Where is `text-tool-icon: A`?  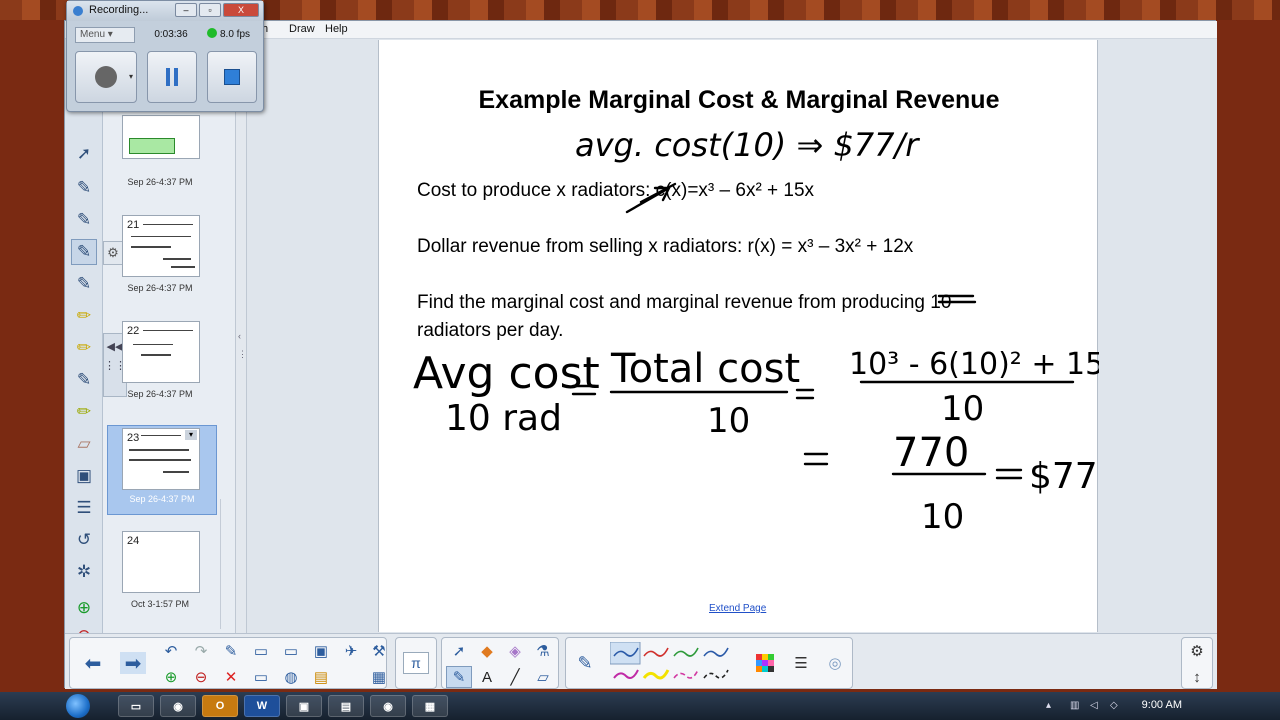
text-tool-icon: A is located at coordinates (487, 677).